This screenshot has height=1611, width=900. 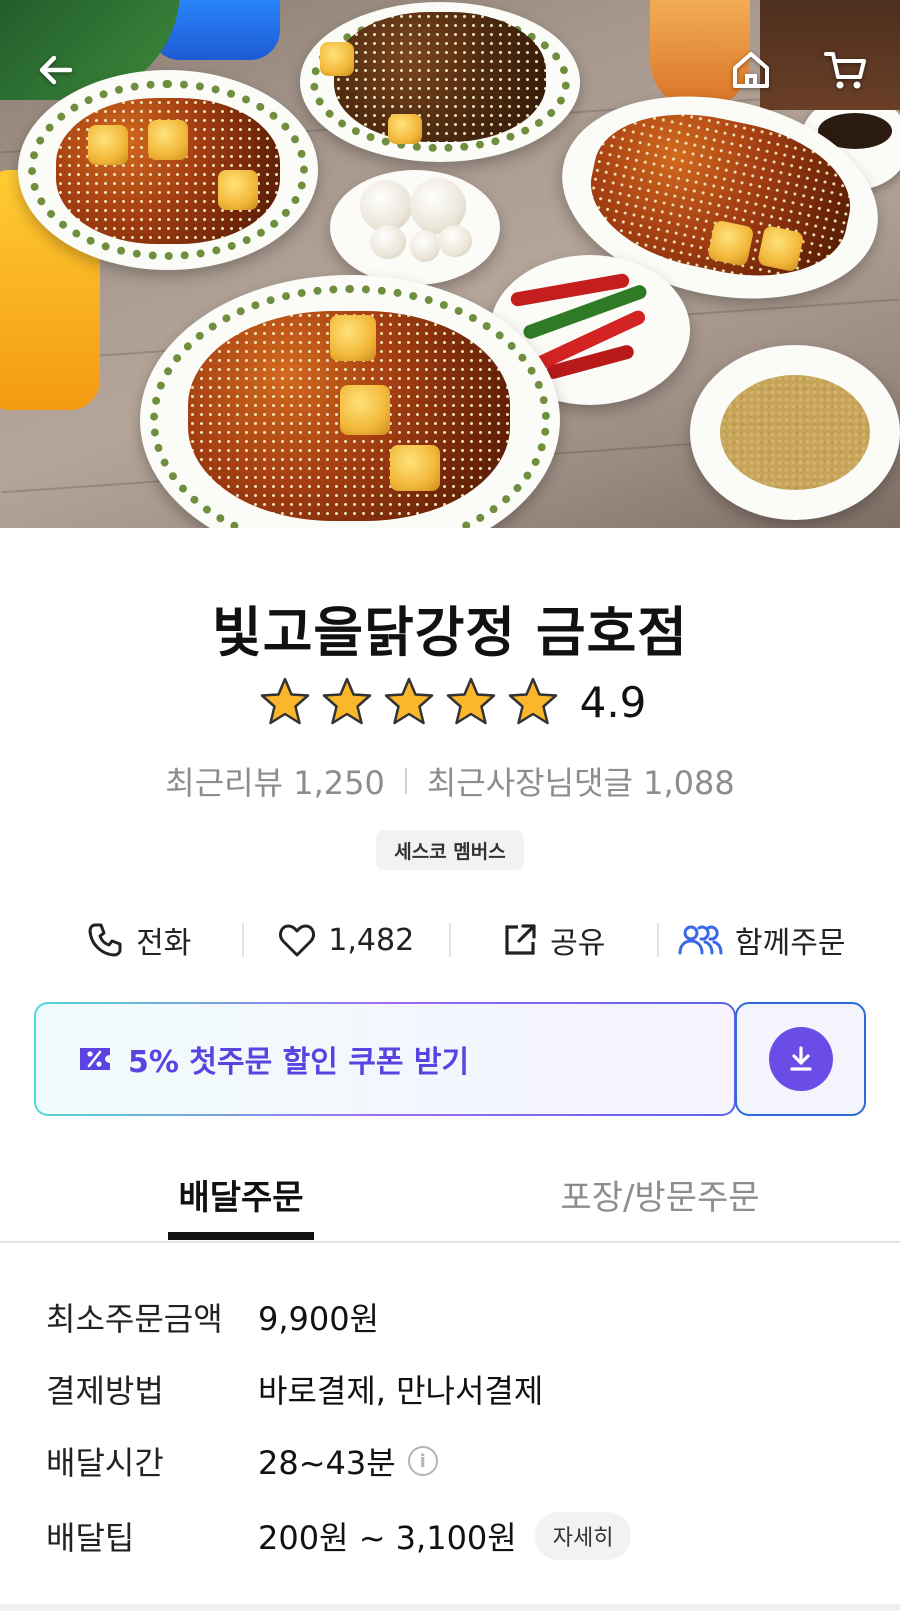 What do you see at coordinates (164, 943) in the screenshot?
I see `call-label: 전화` at bounding box center [164, 943].